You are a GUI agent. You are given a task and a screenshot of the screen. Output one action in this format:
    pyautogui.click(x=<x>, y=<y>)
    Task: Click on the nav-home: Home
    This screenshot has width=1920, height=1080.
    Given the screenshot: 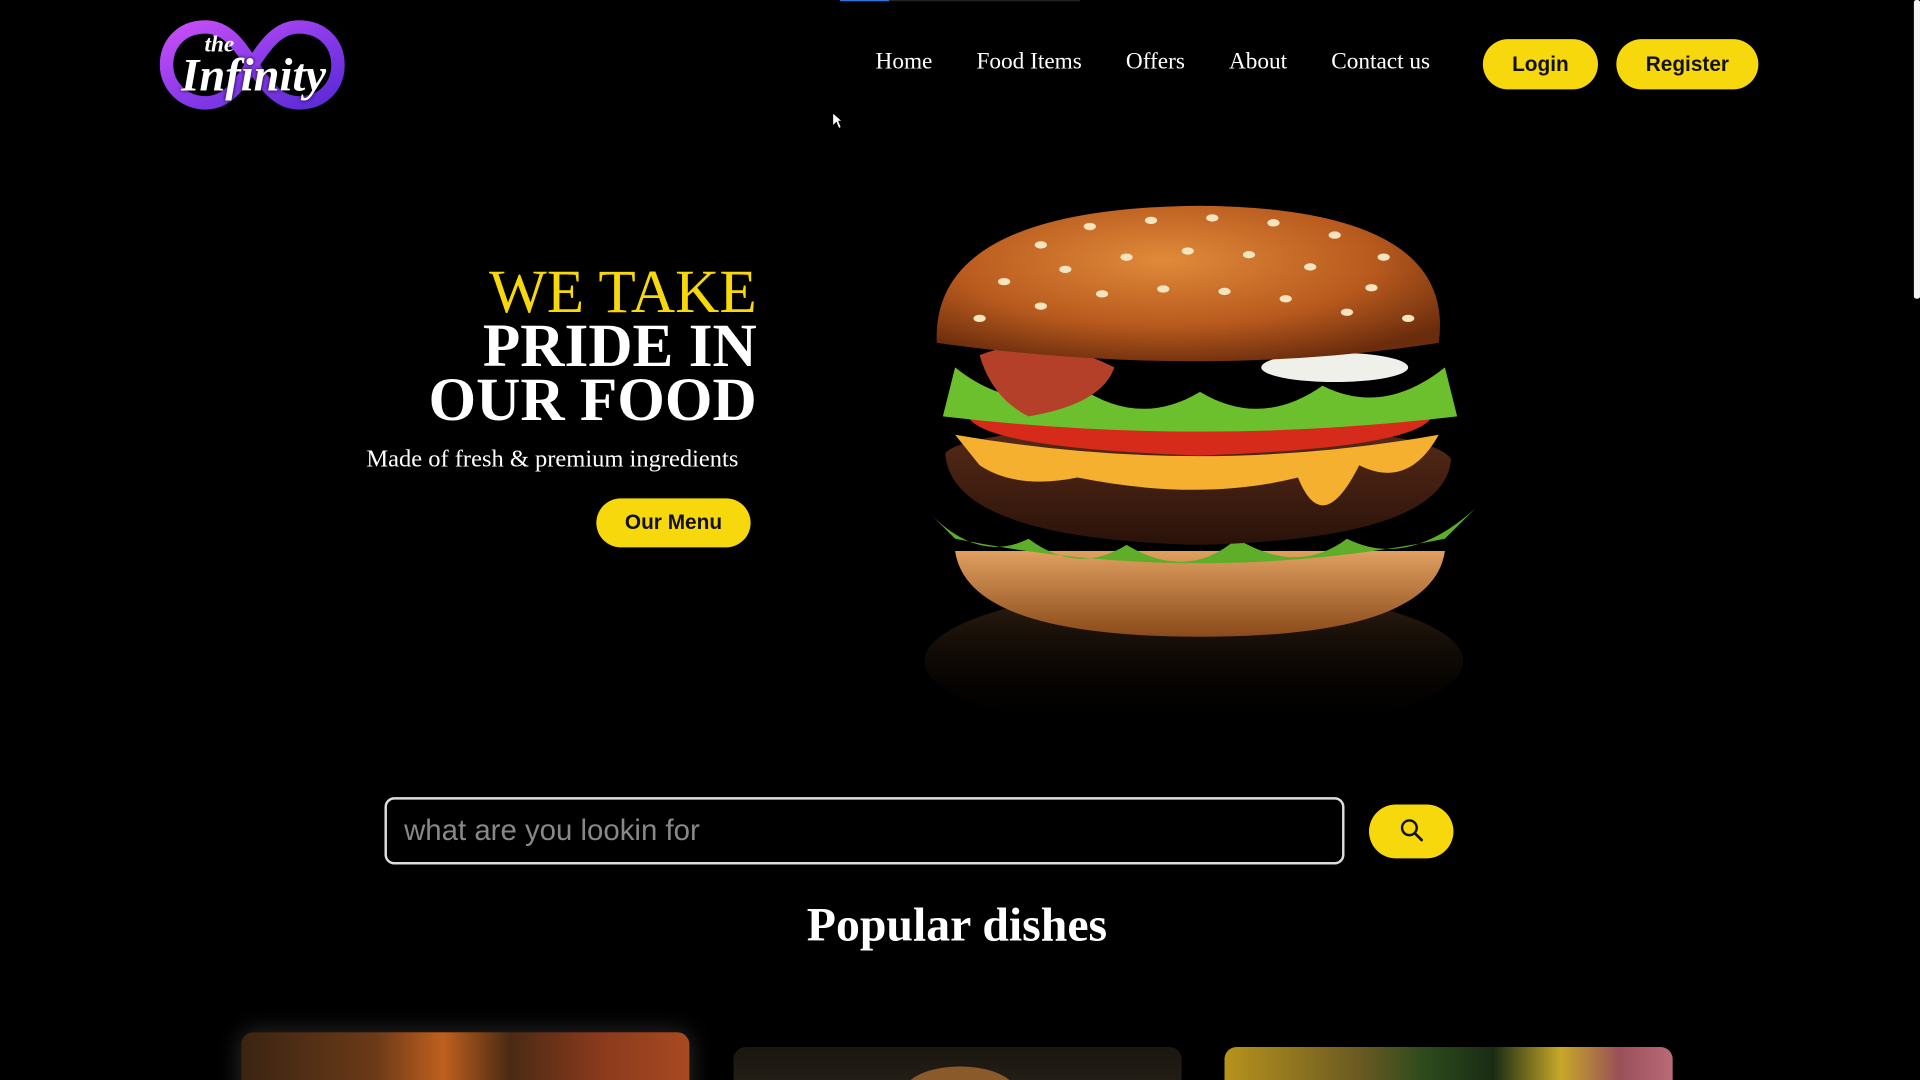 What is the action you would take?
    pyautogui.click(x=904, y=62)
    